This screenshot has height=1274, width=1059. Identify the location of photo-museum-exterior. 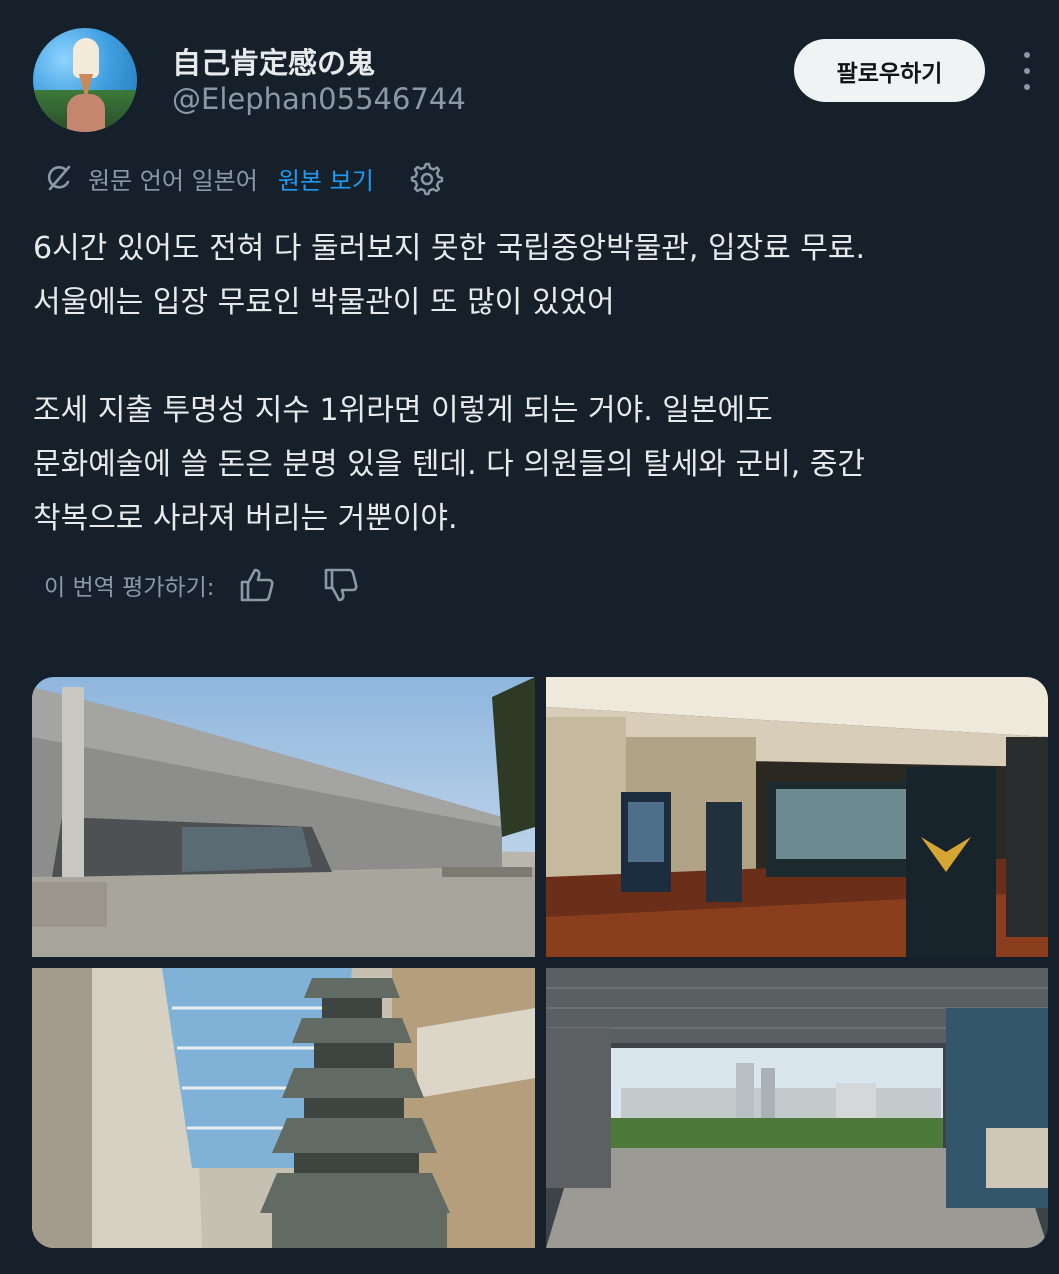
(283, 817).